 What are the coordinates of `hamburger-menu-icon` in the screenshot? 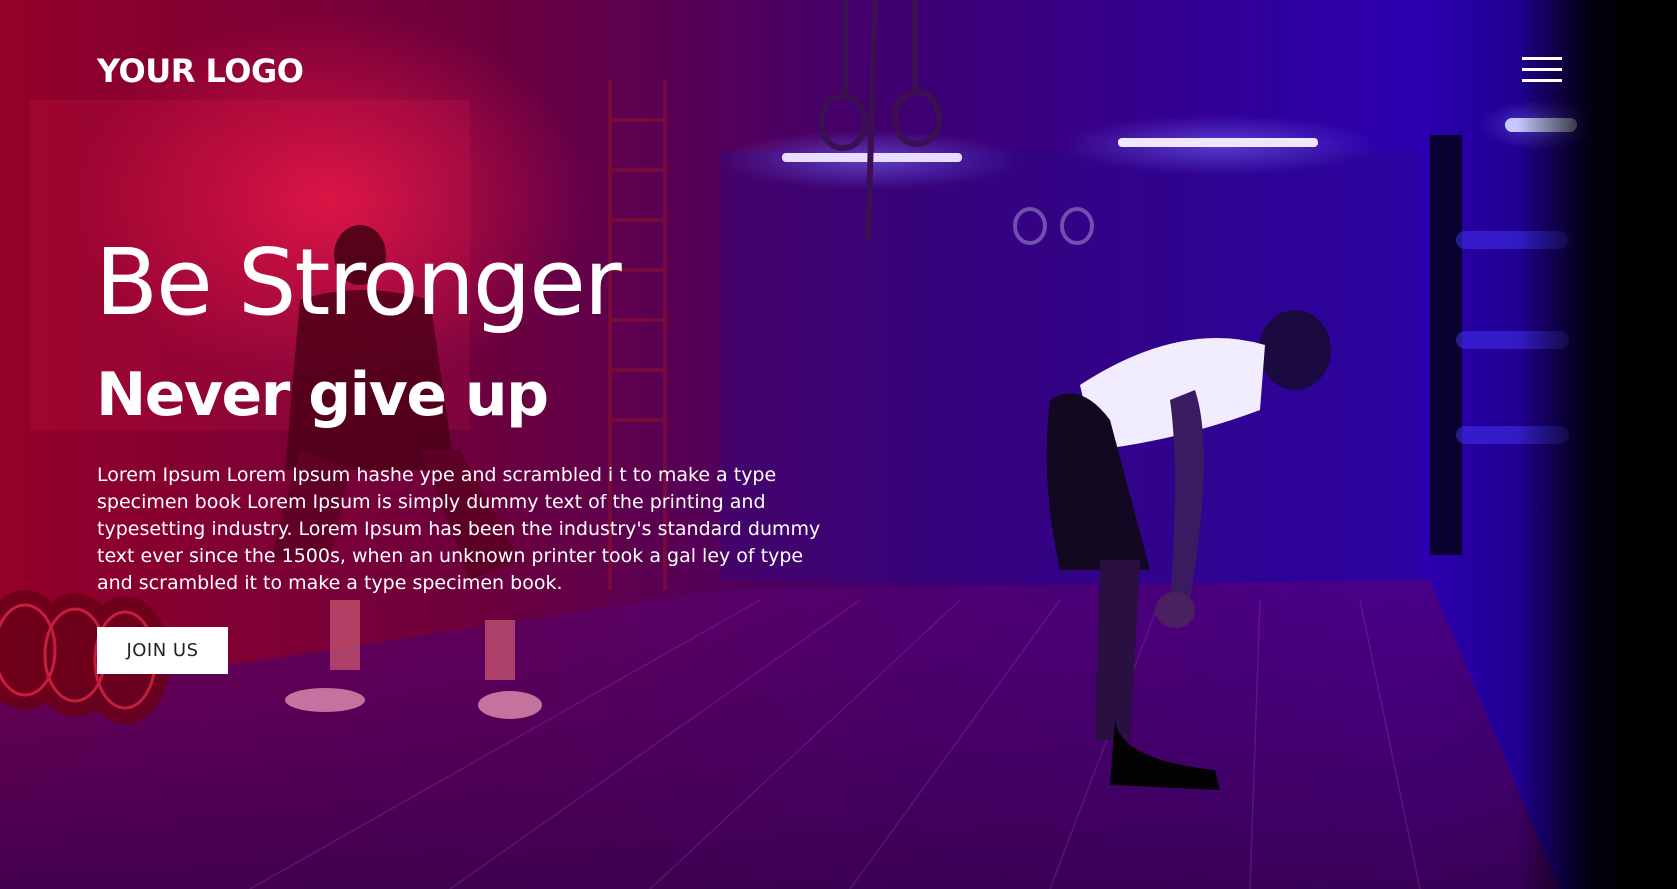 It's located at (1542, 69).